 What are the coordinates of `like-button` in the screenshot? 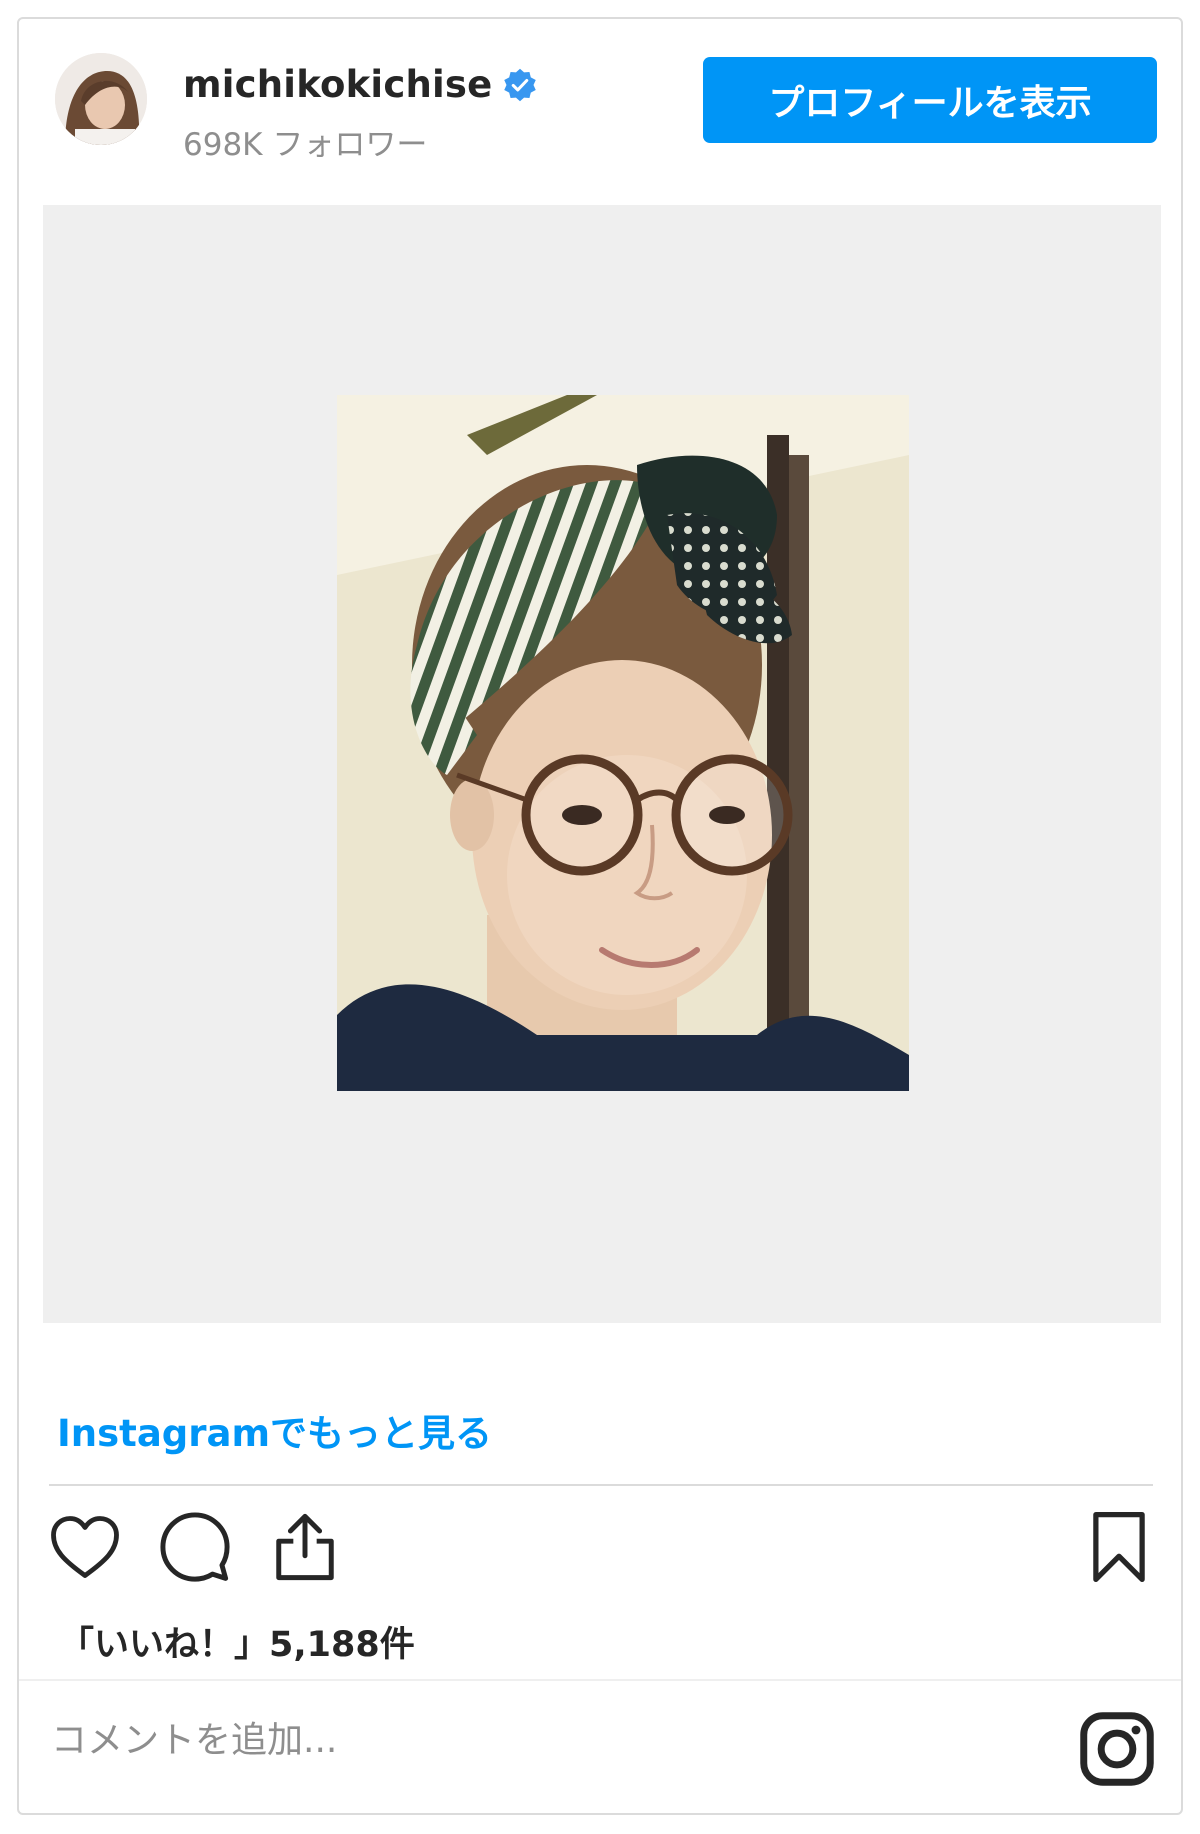 It's located at (85, 1547).